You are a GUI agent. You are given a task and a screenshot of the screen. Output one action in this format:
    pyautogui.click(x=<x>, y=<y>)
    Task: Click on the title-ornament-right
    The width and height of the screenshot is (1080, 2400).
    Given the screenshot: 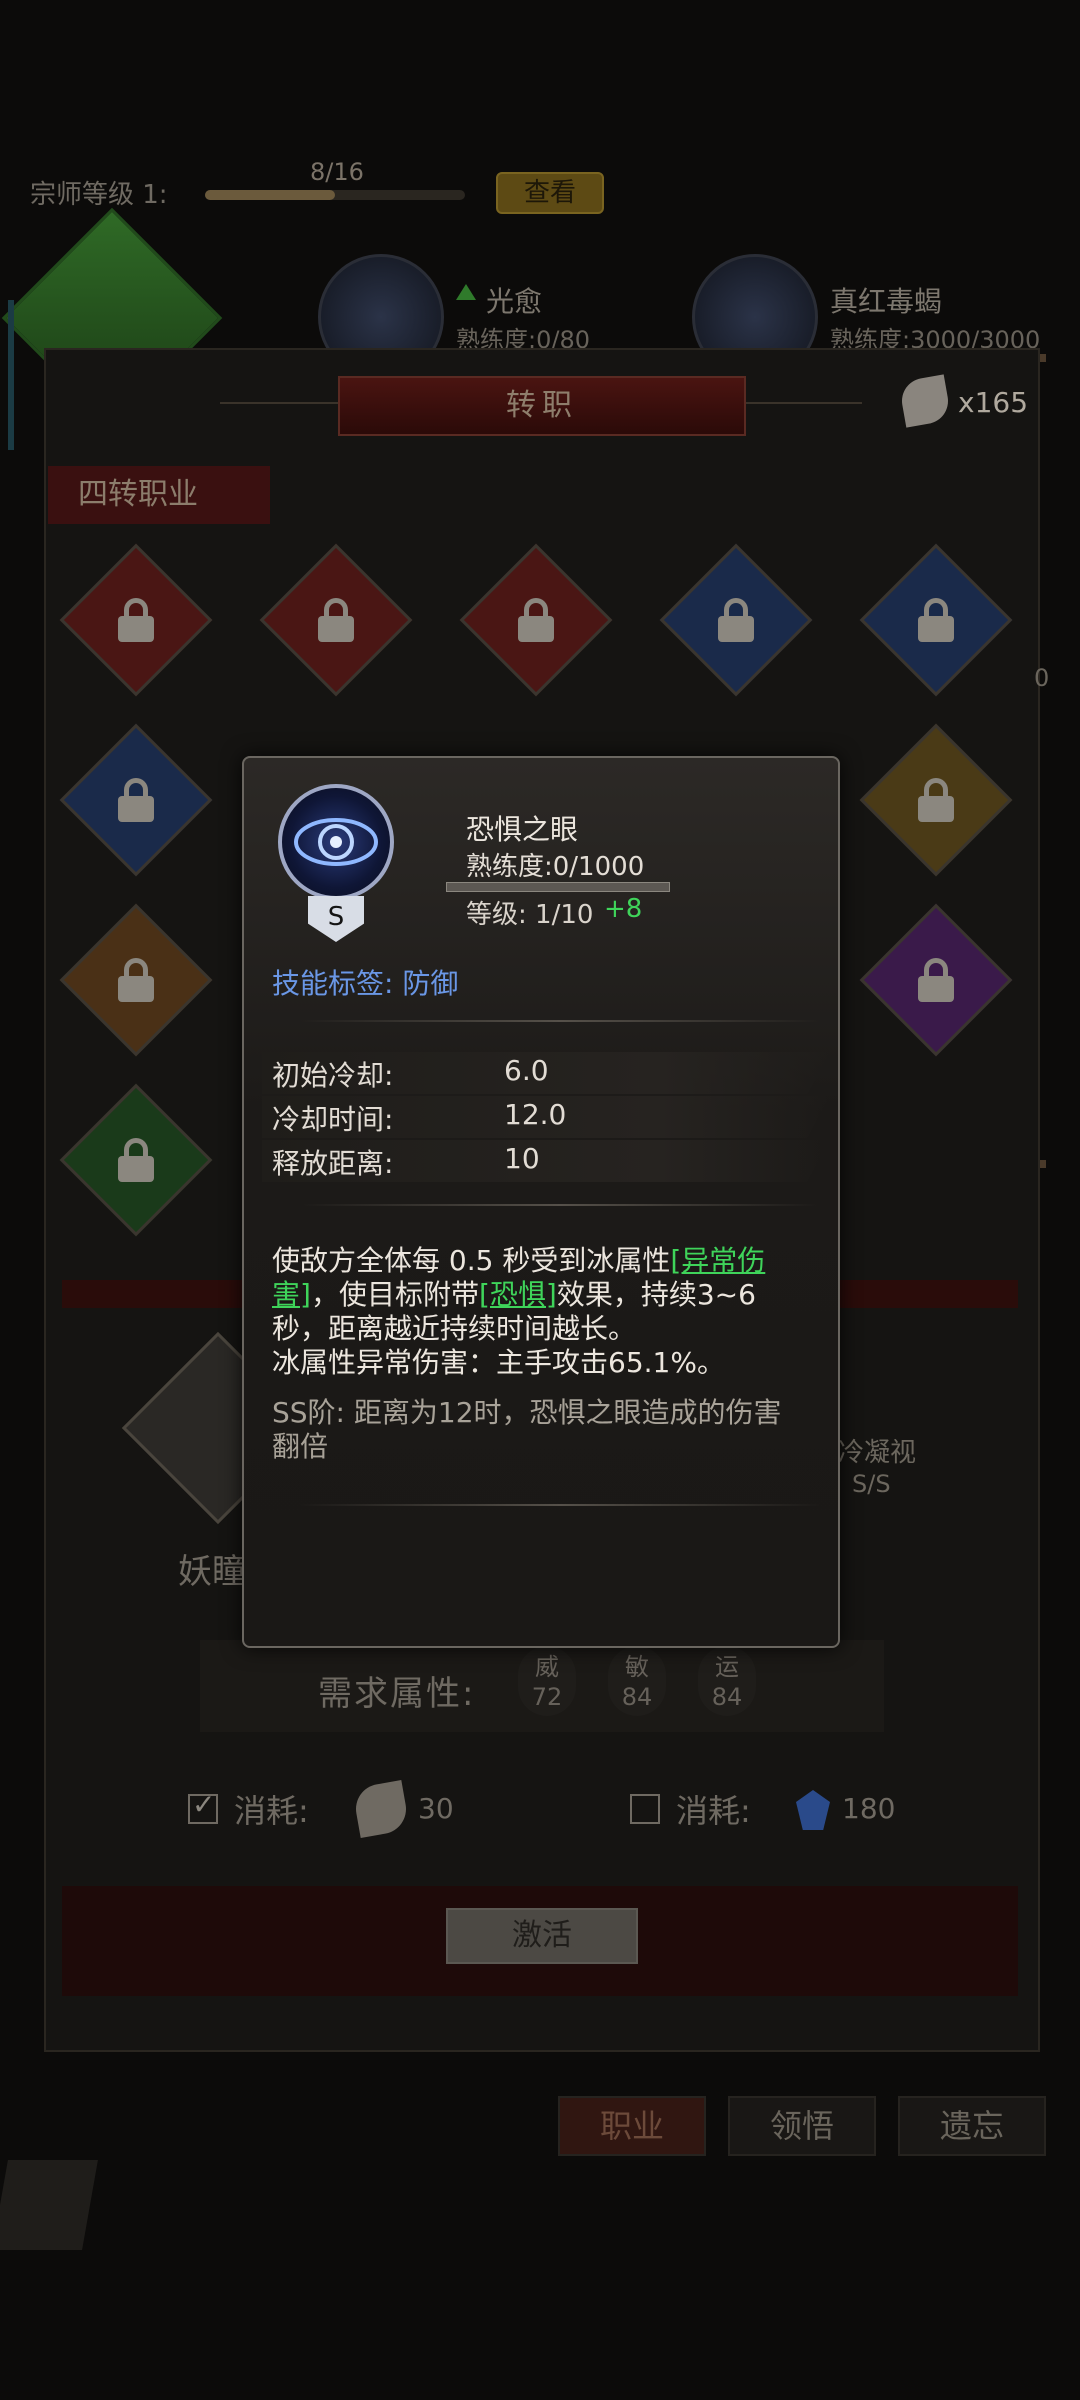 What is the action you would take?
    pyautogui.click(x=802, y=403)
    